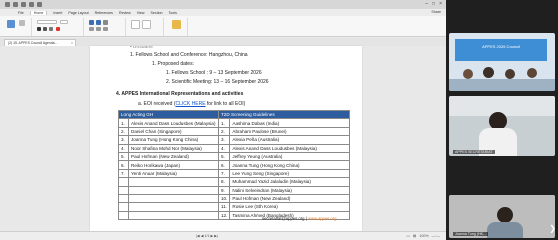 The height and width of the screenshot is (240, 558). I want to click on font-size-select, so click(64, 22).